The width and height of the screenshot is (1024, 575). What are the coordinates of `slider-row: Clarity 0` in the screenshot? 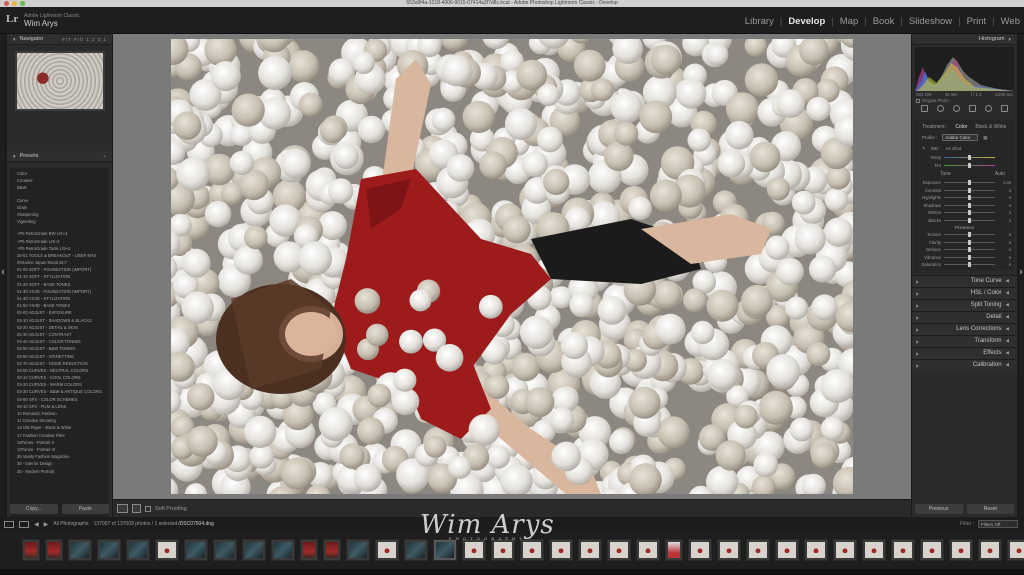 It's located at (964, 243).